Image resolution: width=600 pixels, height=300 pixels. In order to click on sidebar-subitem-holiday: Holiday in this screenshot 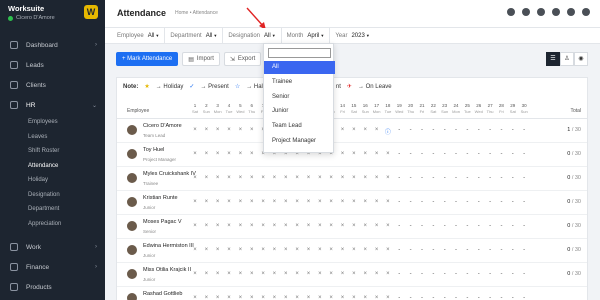, I will do `click(52, 180)`.